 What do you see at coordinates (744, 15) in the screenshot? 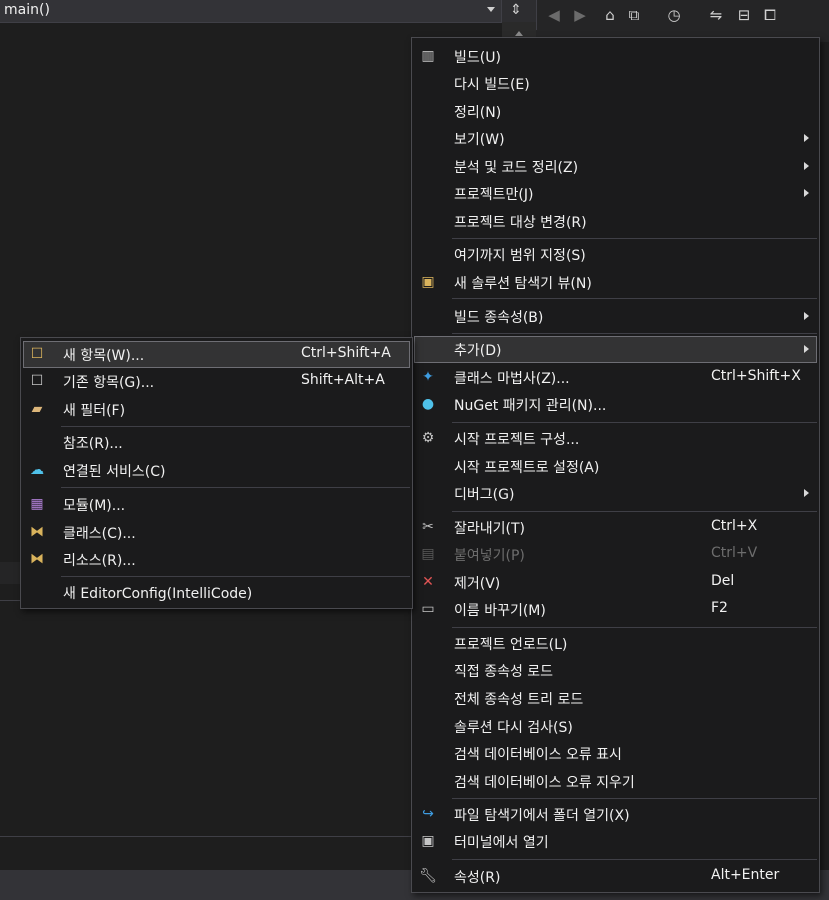
I see `collapse-all-icon: ⊟` at bounding box center [744, 15].